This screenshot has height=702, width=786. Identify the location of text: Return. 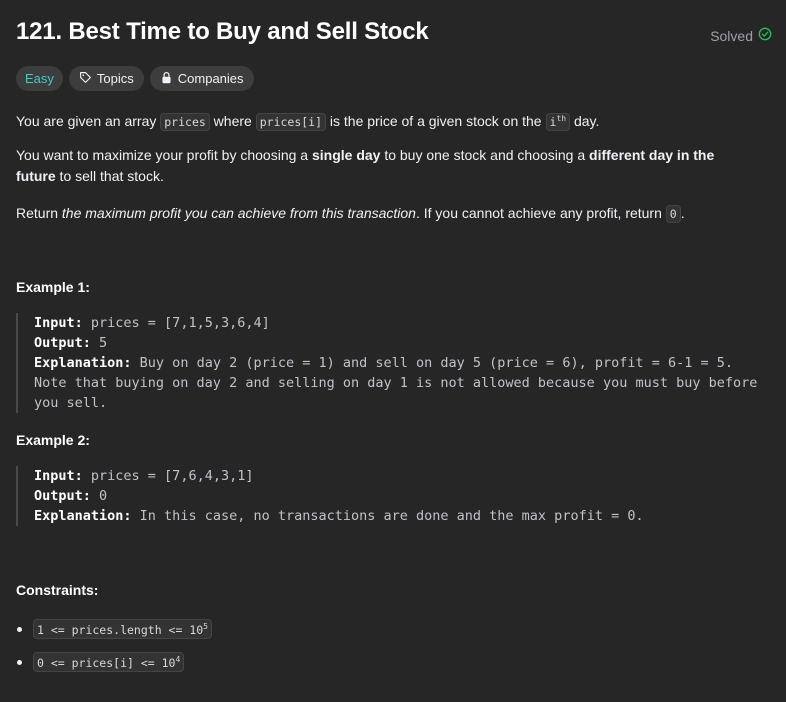
(39, 213).